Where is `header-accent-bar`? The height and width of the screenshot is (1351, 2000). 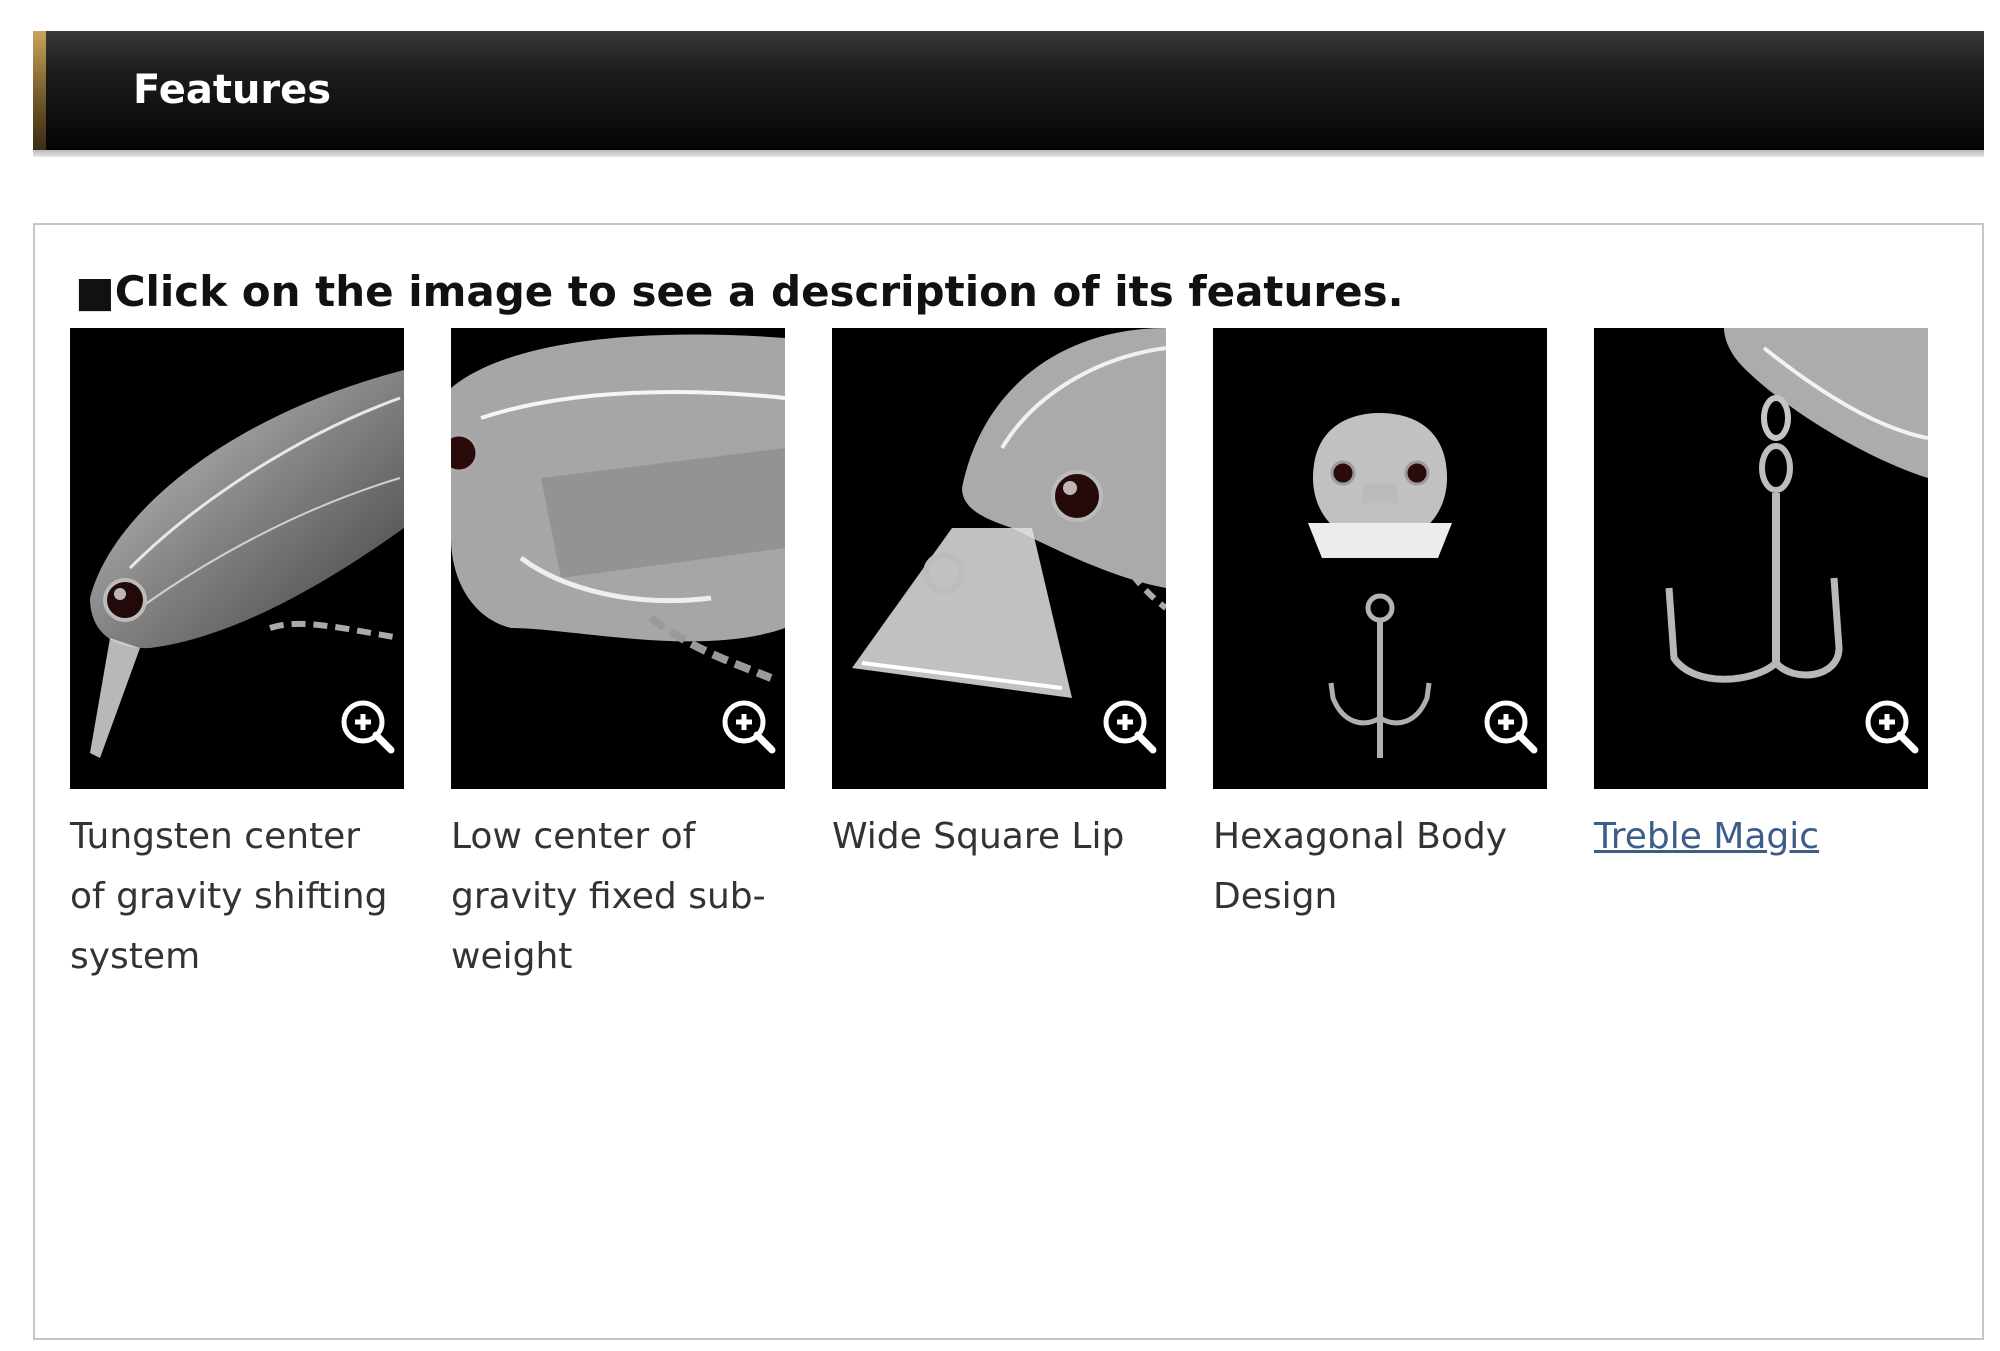 header-accent-bar is located at coordinates (39, 90).